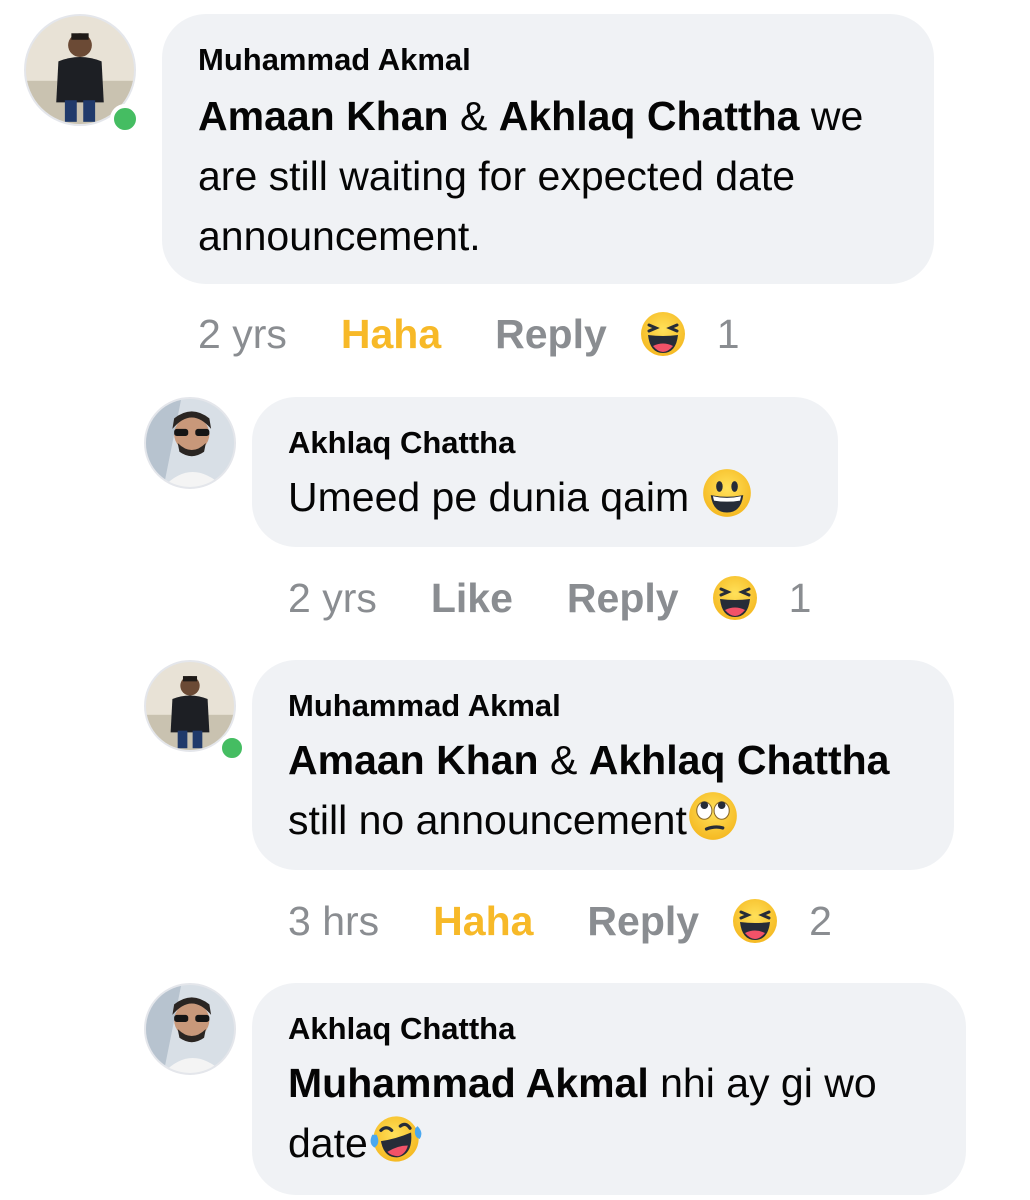 Image resolution: width=1030 pixels, height=1200 pixels. I want to click on comment-bubble: Akhlaq Chattha Umeed pe dunia qaim, so click(545, 472).